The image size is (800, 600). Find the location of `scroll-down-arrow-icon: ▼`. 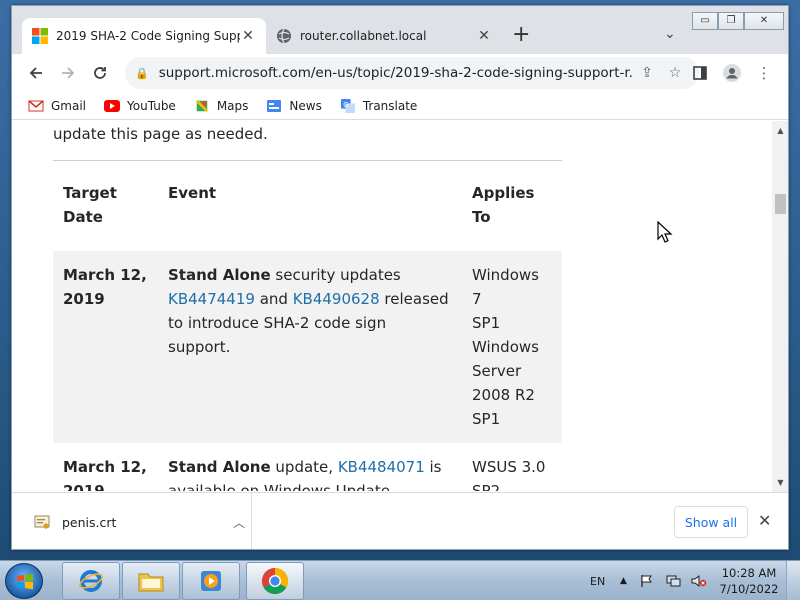

scroll-down-arrow-icon: ▼ is located at coordinates (780, 483).